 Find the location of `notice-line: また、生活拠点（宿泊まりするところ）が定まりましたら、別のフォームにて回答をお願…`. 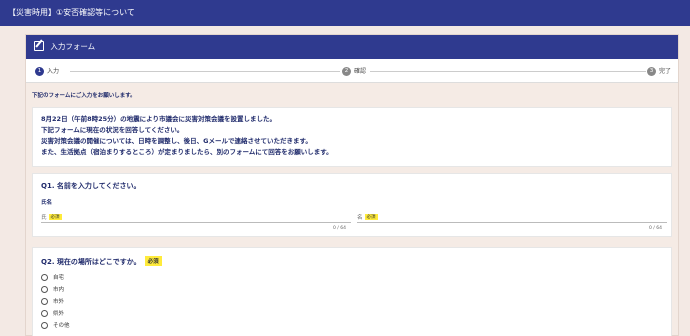

notice-line: また、生活拠点（宿泊まりするところ）が定まりましたら、別のフォームにて回答をお願… is located at coordinates (187, 152).